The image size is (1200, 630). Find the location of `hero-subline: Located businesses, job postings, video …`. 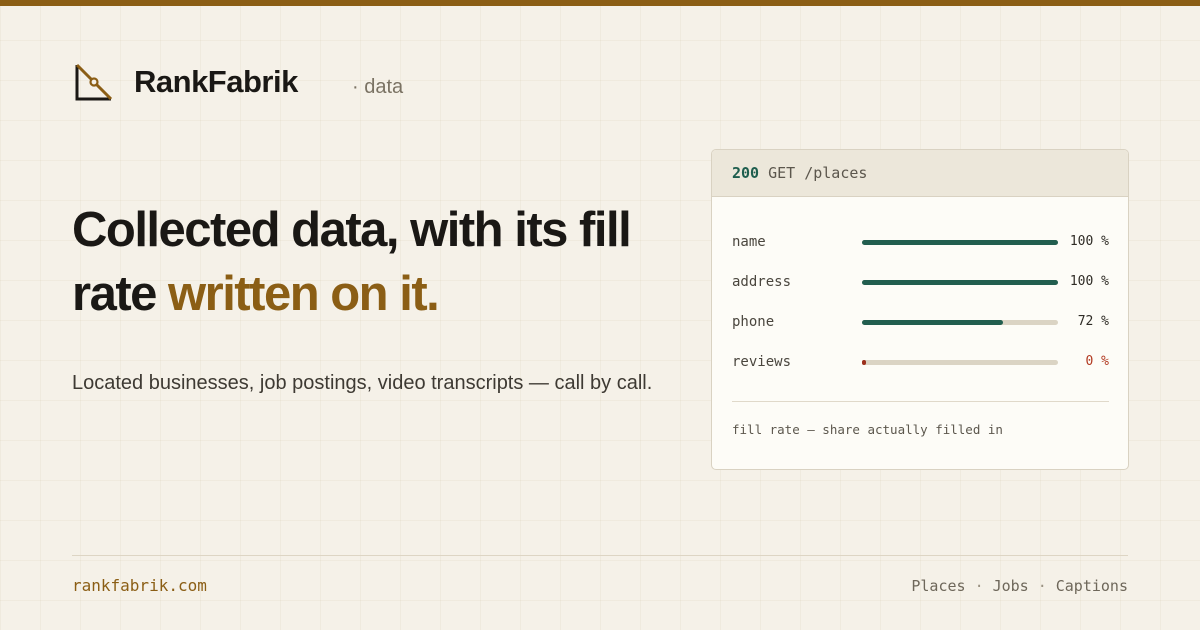

hero-subline: Located businesses, job postings, video … is located at coordinates (362, 383).